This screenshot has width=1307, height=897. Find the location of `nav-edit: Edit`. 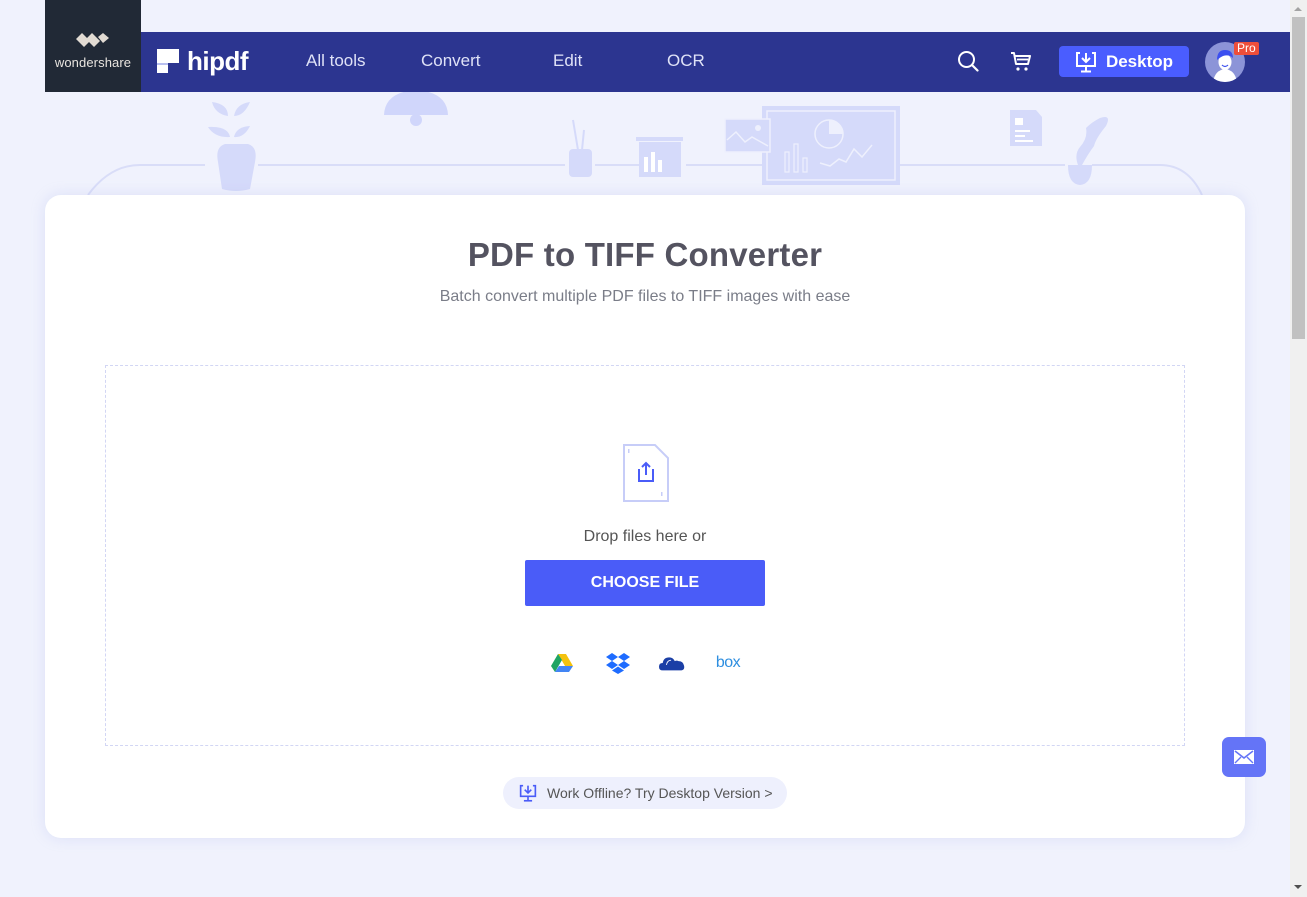

nav-edit: Edit is located at coordinates (567, 61).